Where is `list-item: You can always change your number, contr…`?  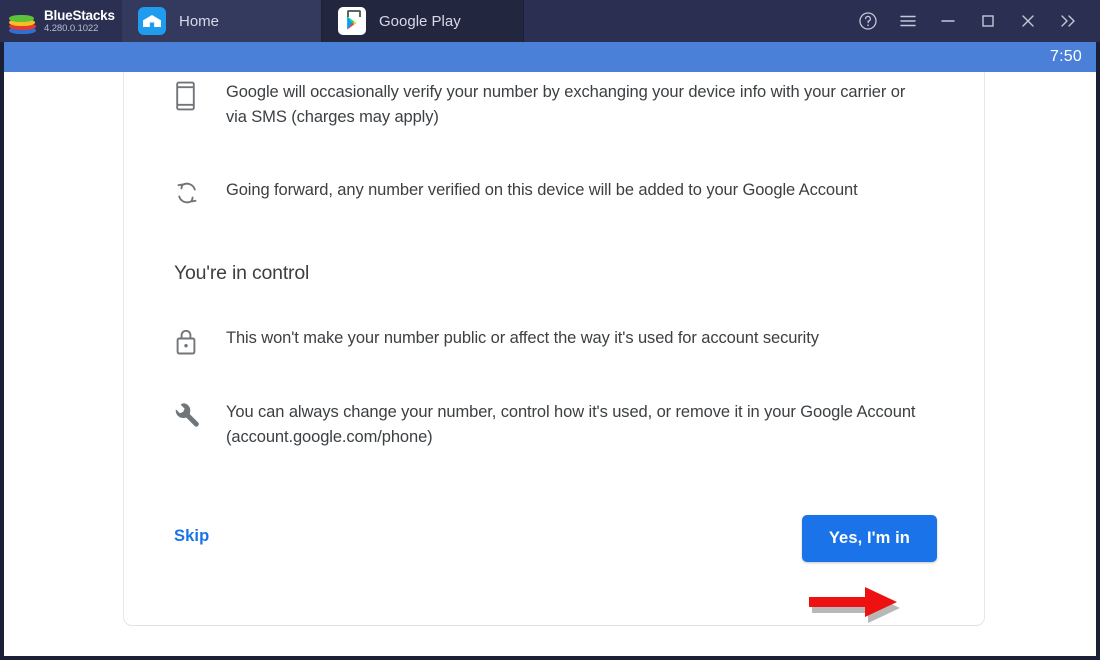
list-item: You can always change your number, contr… is located at coordinates (550, 425).